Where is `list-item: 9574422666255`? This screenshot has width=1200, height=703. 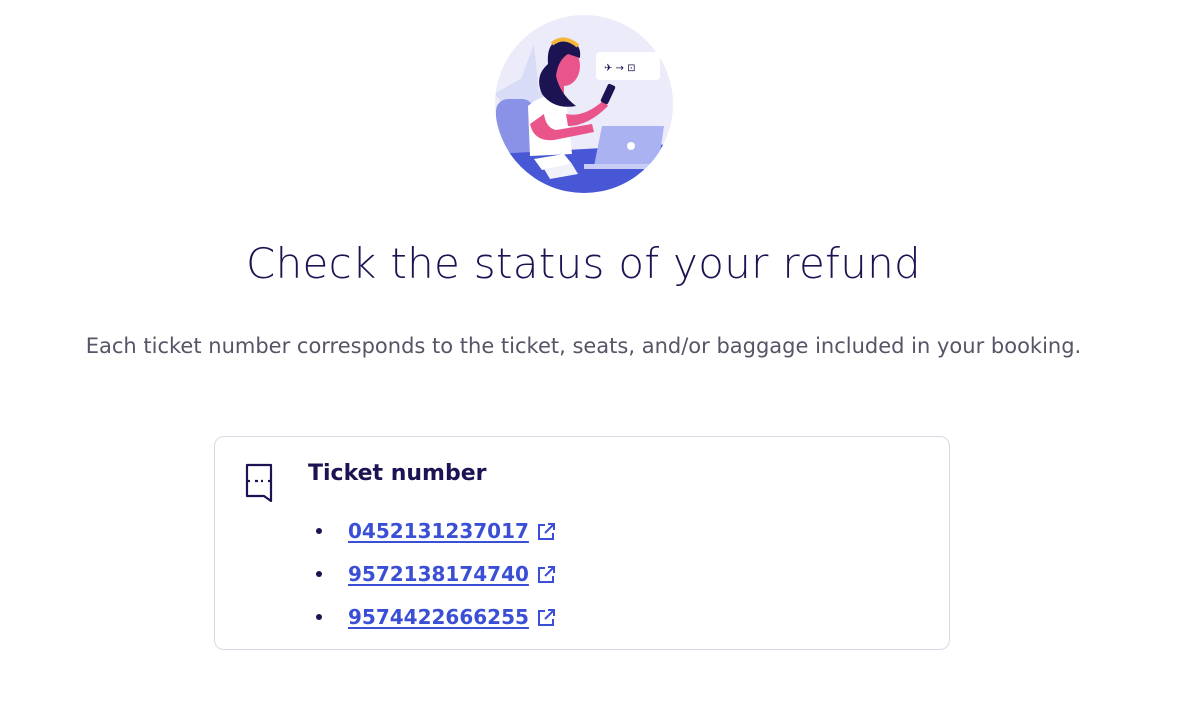
list-item: 9574422666255 is located at coordinates (432, 616).